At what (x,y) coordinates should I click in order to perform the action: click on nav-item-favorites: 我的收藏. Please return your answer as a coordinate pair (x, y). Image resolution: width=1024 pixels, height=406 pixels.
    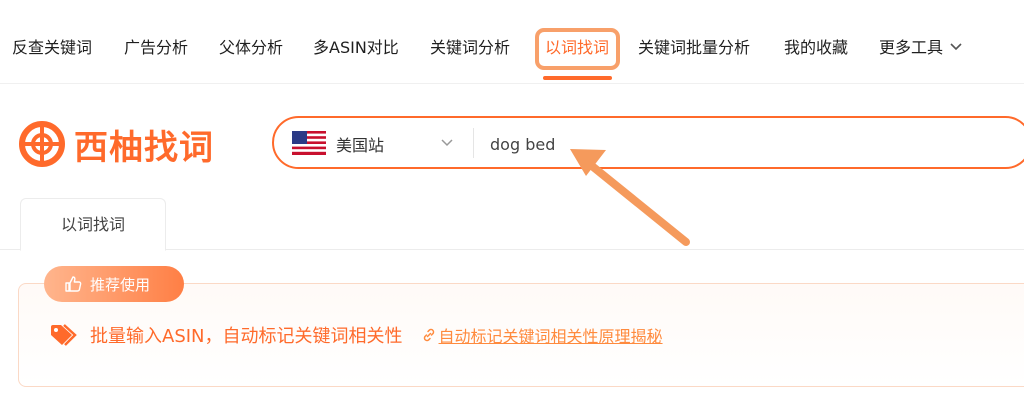
    Looking at the image, I should click on (816, 48).